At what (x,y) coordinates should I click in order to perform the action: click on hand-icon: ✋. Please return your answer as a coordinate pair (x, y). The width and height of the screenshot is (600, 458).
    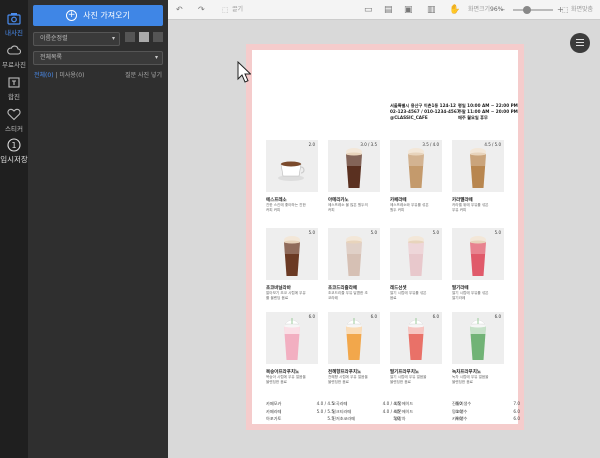
    Looking at the image, I should click on (454, 10).